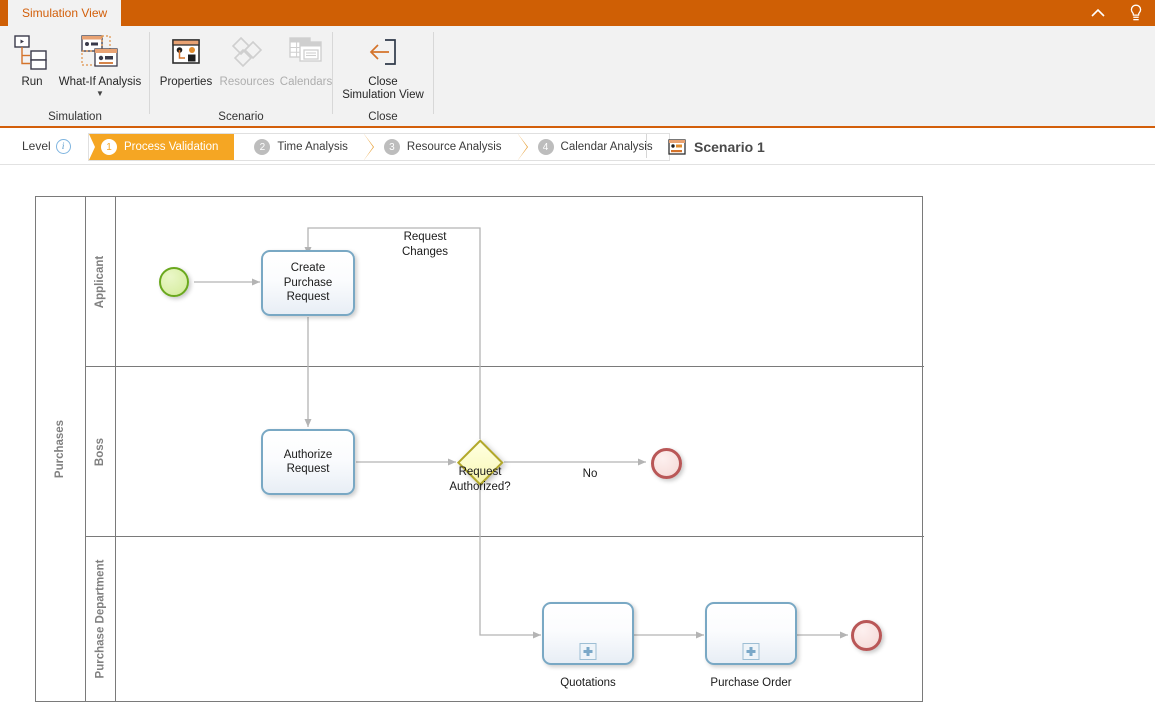 The image size is (1155, 718). What do you see at coordinates (32, 52) in the screenshot?
I see `run-icon` at bounding box center [32, 52].